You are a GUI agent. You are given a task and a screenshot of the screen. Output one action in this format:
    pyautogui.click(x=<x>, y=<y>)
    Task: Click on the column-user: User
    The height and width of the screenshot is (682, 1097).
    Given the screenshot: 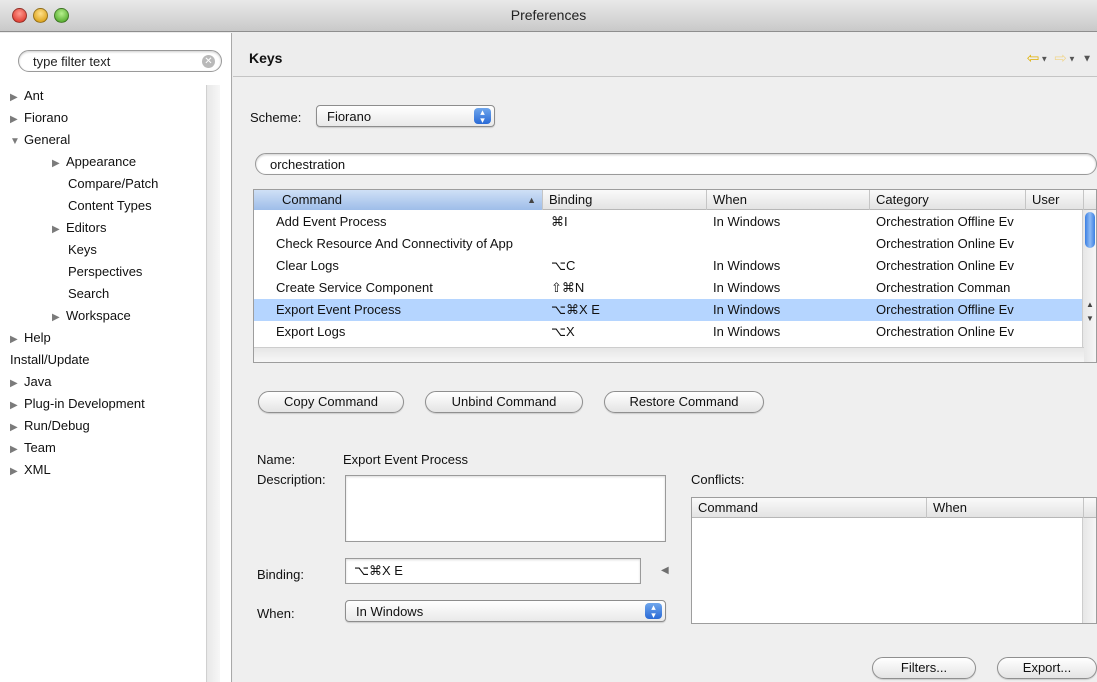 What is the action you would take?
    pyautogui.click(x=1055, y=200)
    